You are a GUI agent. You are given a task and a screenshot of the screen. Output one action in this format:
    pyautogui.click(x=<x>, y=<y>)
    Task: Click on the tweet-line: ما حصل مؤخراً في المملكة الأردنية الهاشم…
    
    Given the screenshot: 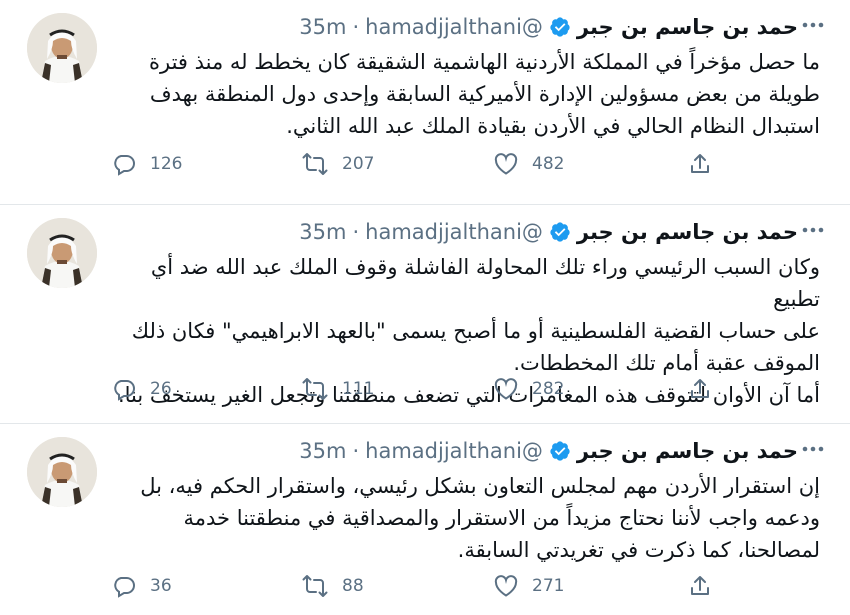 What is the action you would take?
    pyautogui.click(x=484, y=62)
    